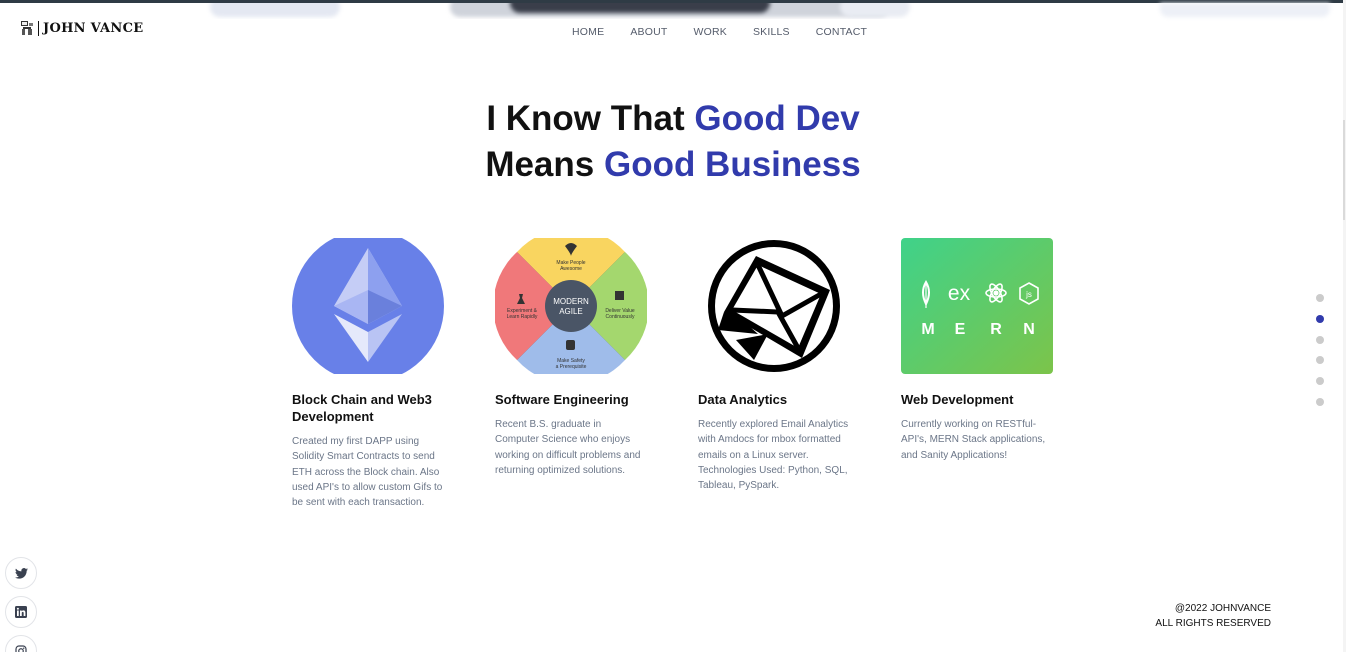 The image size is (1346, 652). Describe the element at coordinates (1320, 339) in the screenshot. I see `section-dot-work` at that location.